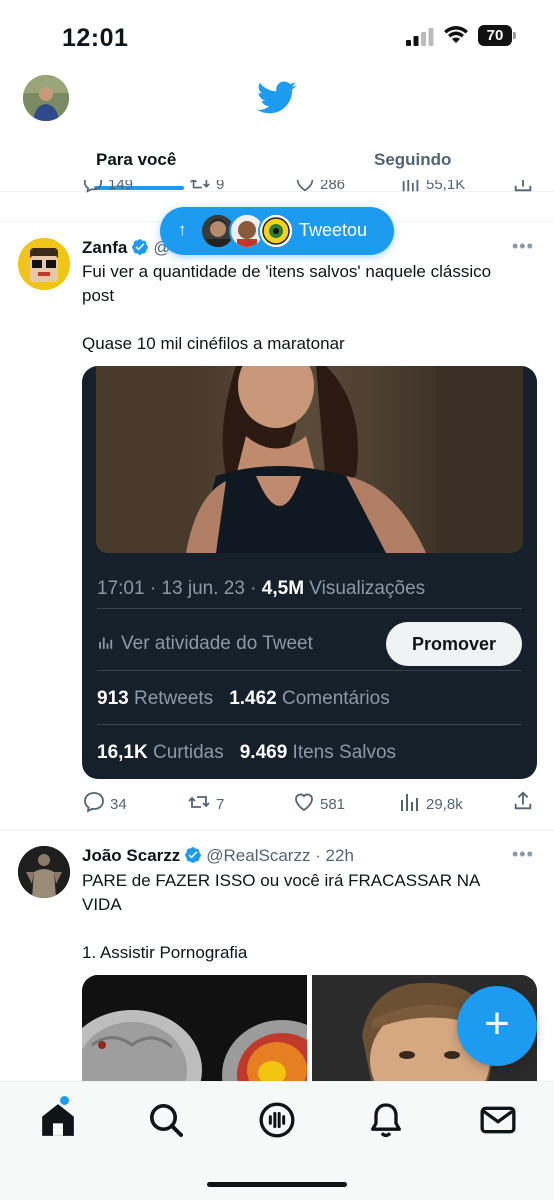 Image resolution: width=554 pixels, height=1200 pixels. What do you see at coordinates (46, 98) in the screenshot?
I see `profile-avatar` at bounding box center [46, 98].